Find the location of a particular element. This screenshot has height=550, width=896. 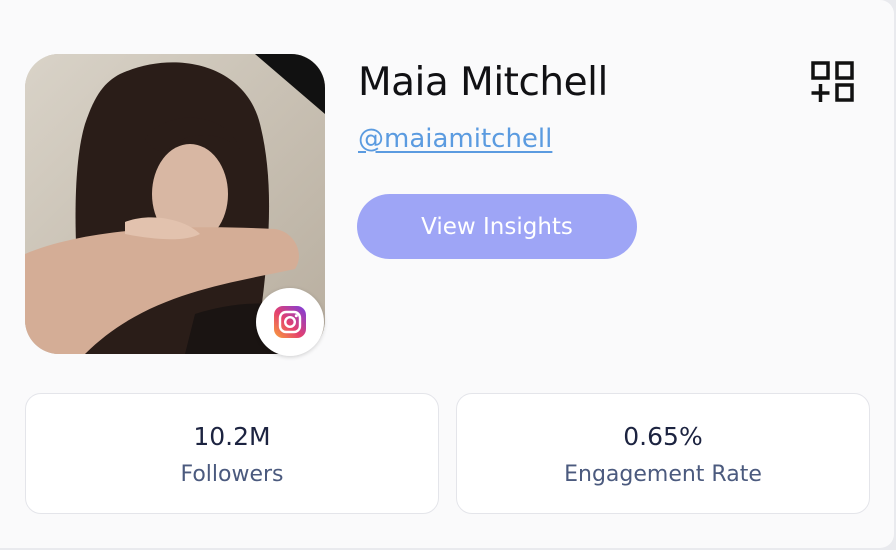

stat-label: Engagement Rate is located at coordinates (663, 474).